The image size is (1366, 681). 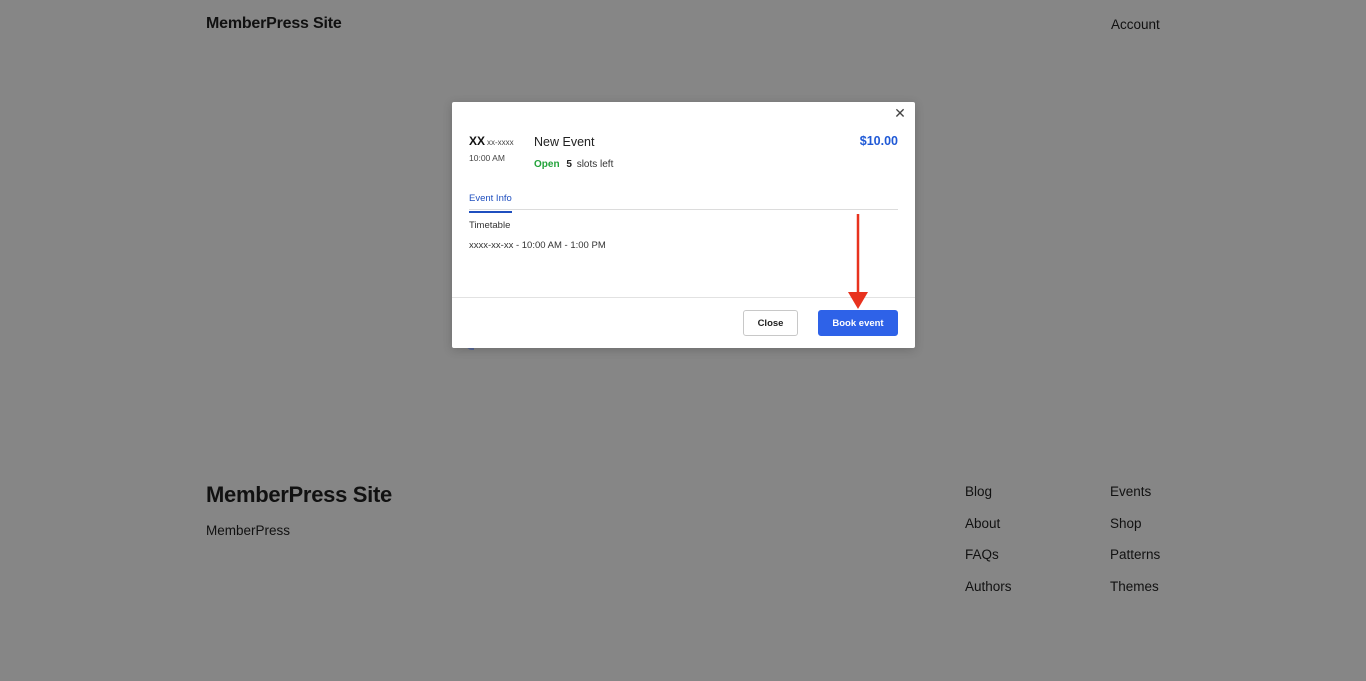 I want to click on timetable-label: Timetable, so click(x=490, y=225).